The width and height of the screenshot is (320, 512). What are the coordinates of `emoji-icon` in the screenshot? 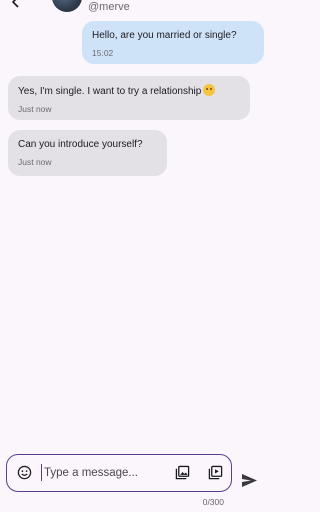 It's located at (24, 472).